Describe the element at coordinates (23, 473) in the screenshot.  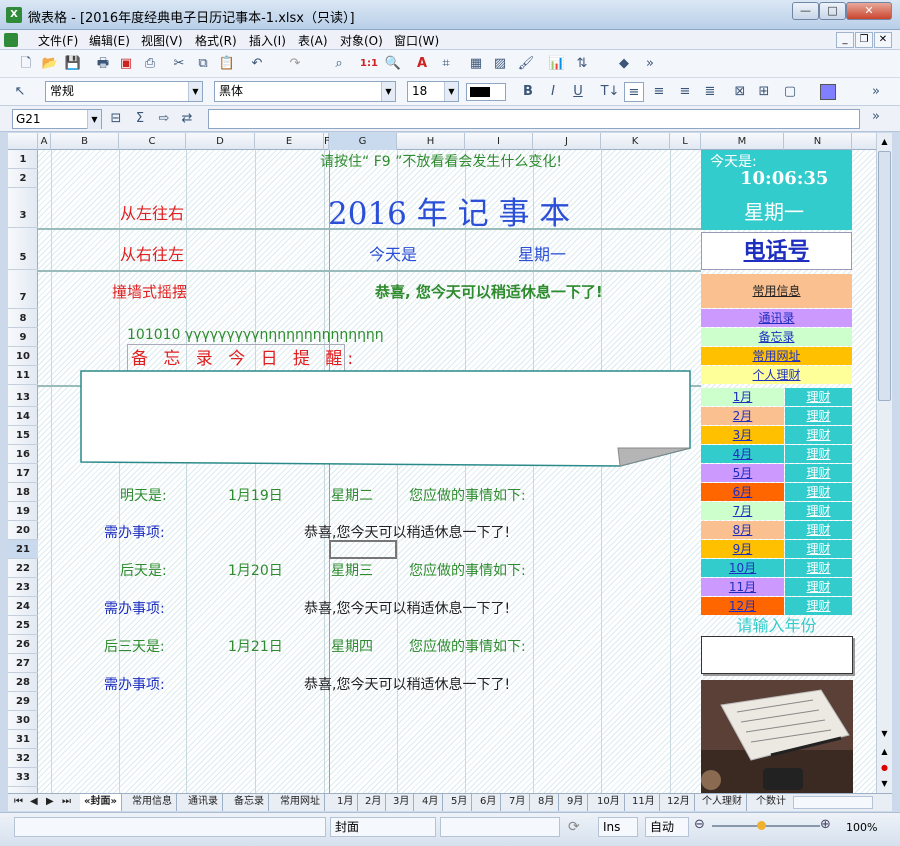
I see `row-header: 17` at that location.